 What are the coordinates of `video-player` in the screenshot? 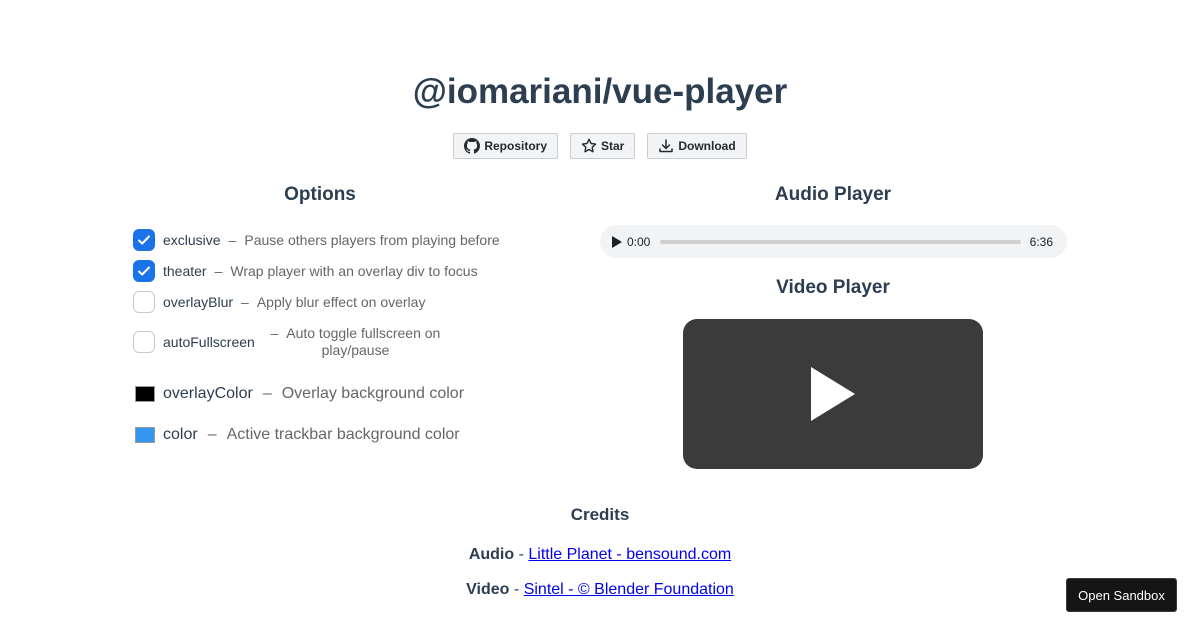 It's located at (833, 394).